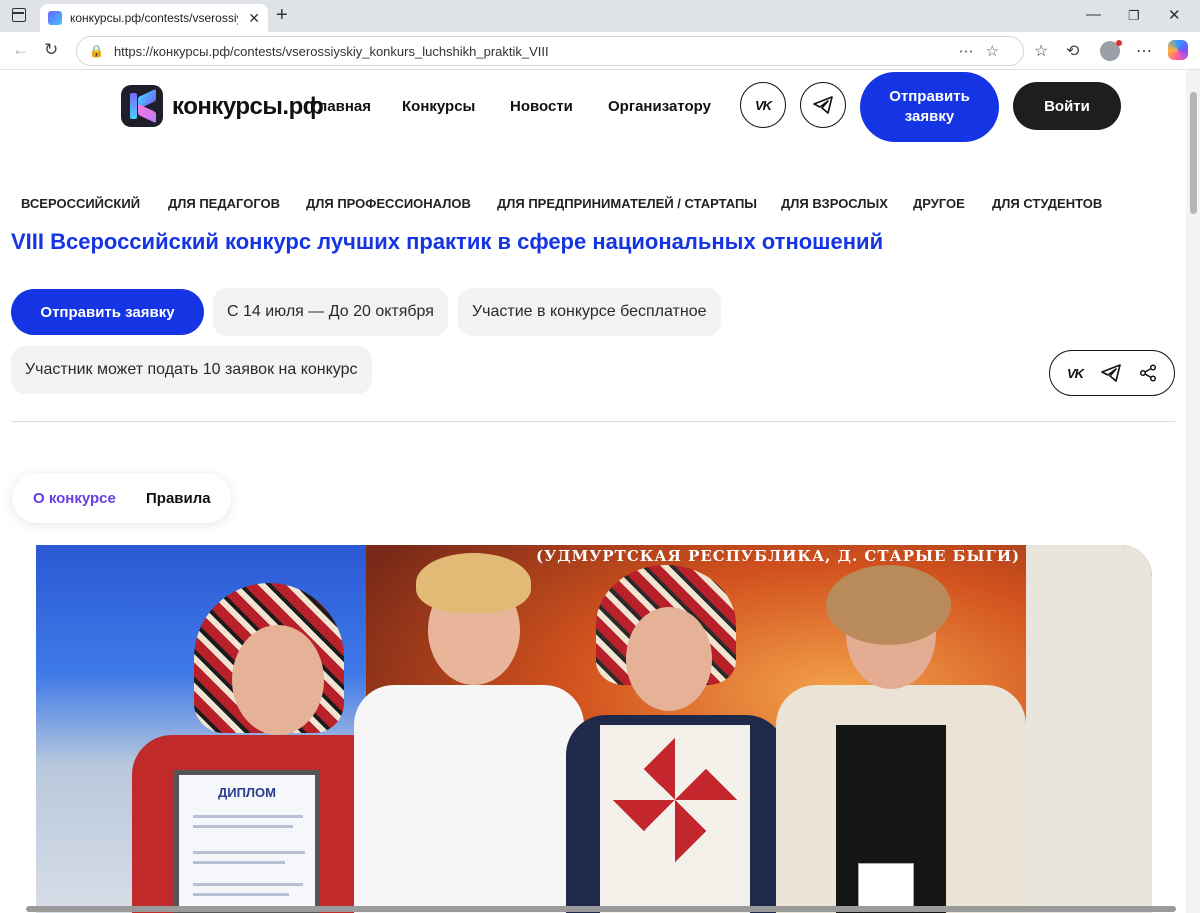  I want to click on history-icon: ⟲, so click(1072, 51).